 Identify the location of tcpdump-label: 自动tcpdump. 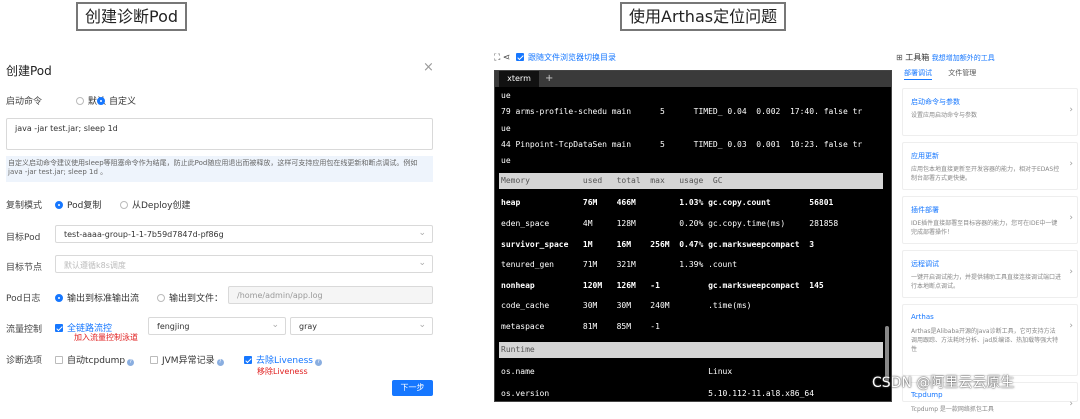
(96, 361).